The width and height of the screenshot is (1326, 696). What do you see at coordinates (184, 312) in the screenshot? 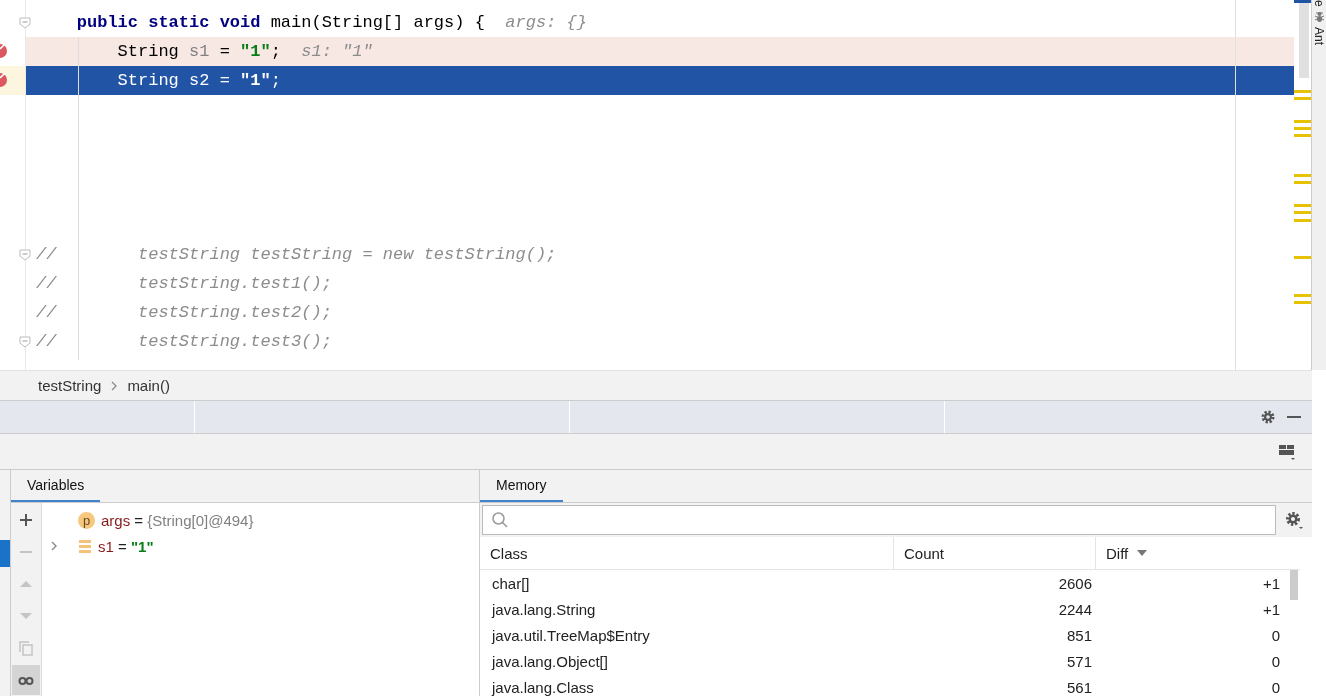
I see `code-line: // testString.test2();` at bounding box center [184, 312].